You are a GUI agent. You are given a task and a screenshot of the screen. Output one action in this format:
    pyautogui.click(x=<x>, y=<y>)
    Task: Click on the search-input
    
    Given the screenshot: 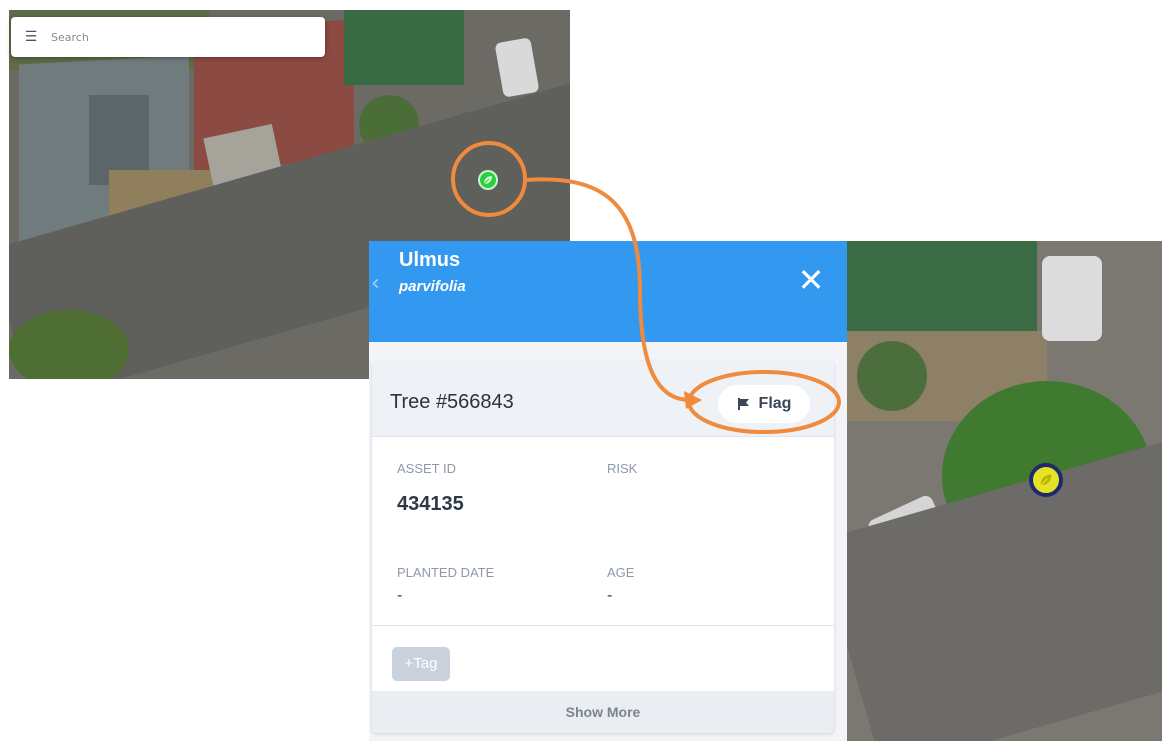 What is the action you would take?
    pyautogui.click(x=176, y=37)
    